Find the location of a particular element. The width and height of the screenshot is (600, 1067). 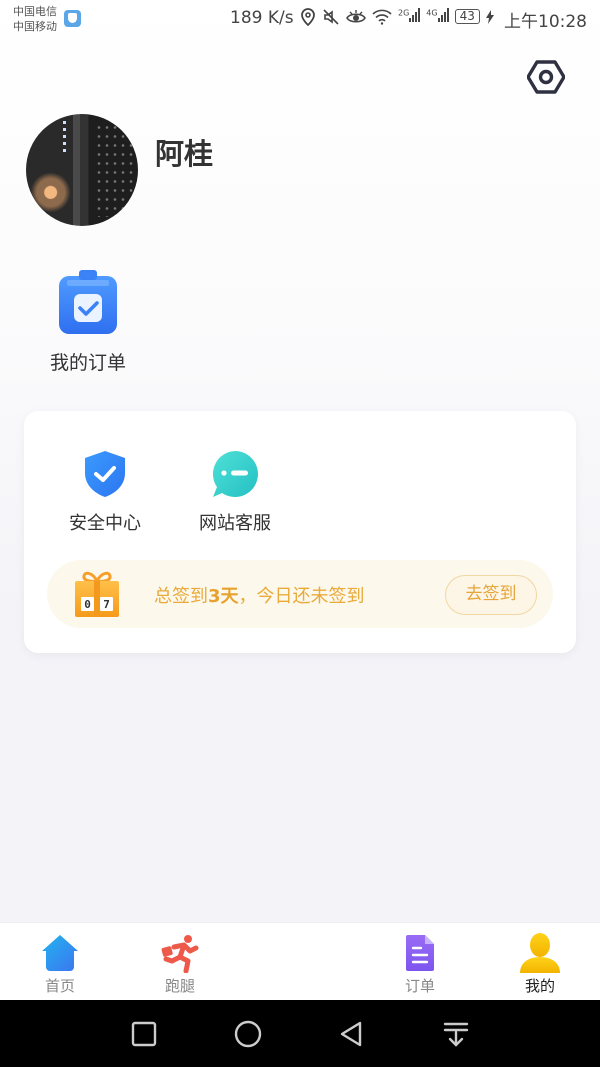

location-icon is located at coordinates (308, 16).